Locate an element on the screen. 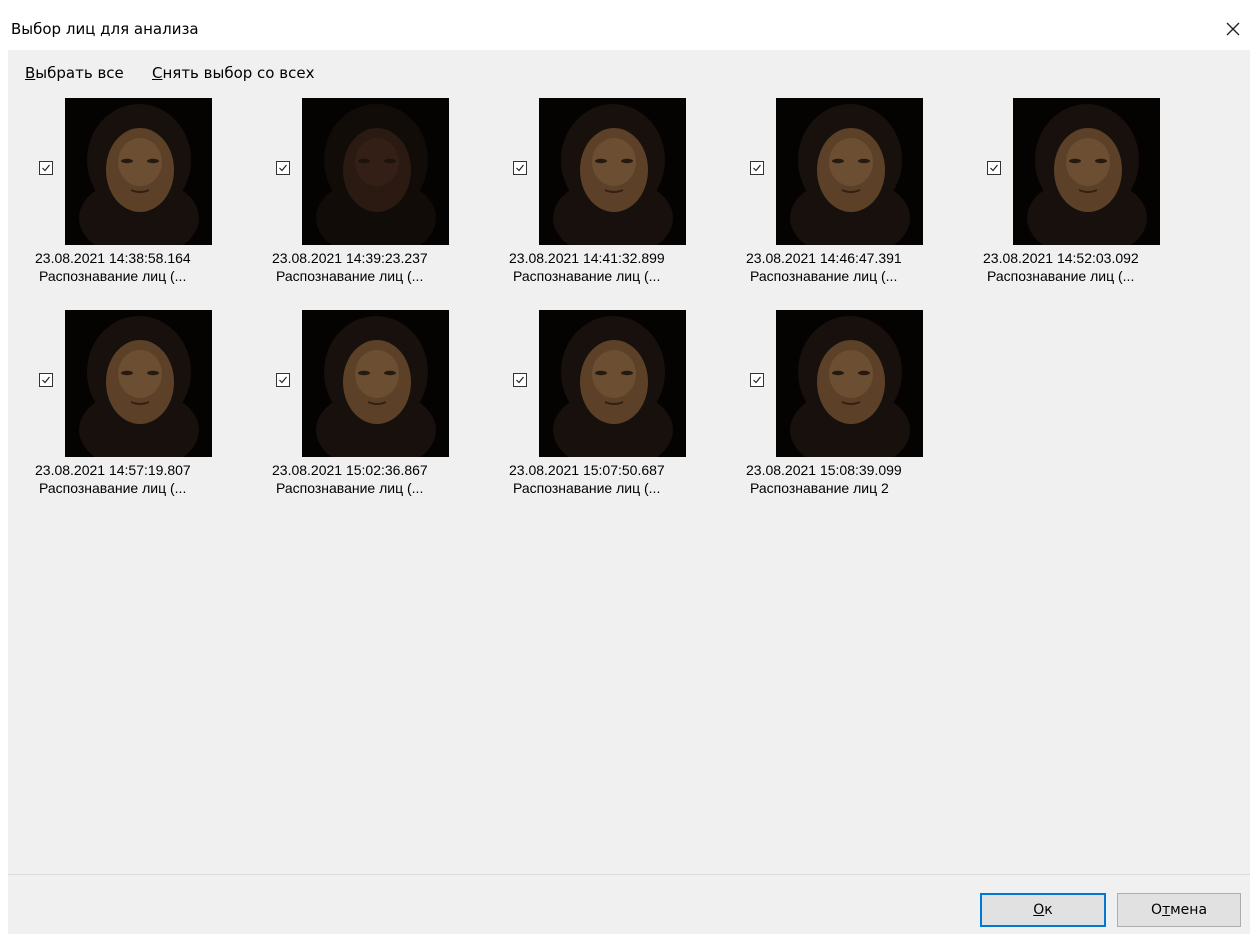  select-all-label: ыбрать все is located at coordinates (79, 73).